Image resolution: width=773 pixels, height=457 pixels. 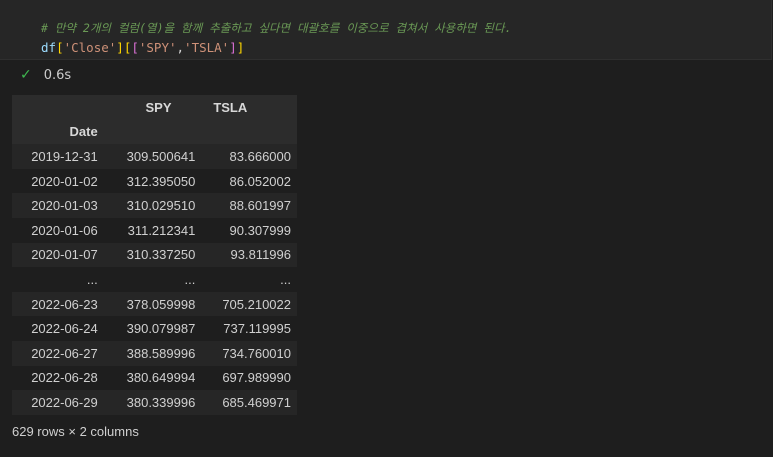 What do you see at coordinates (58, 205) in the screenshot?
I see `row-index-cell: 2020-01-03` at bounding box center [58, 205].